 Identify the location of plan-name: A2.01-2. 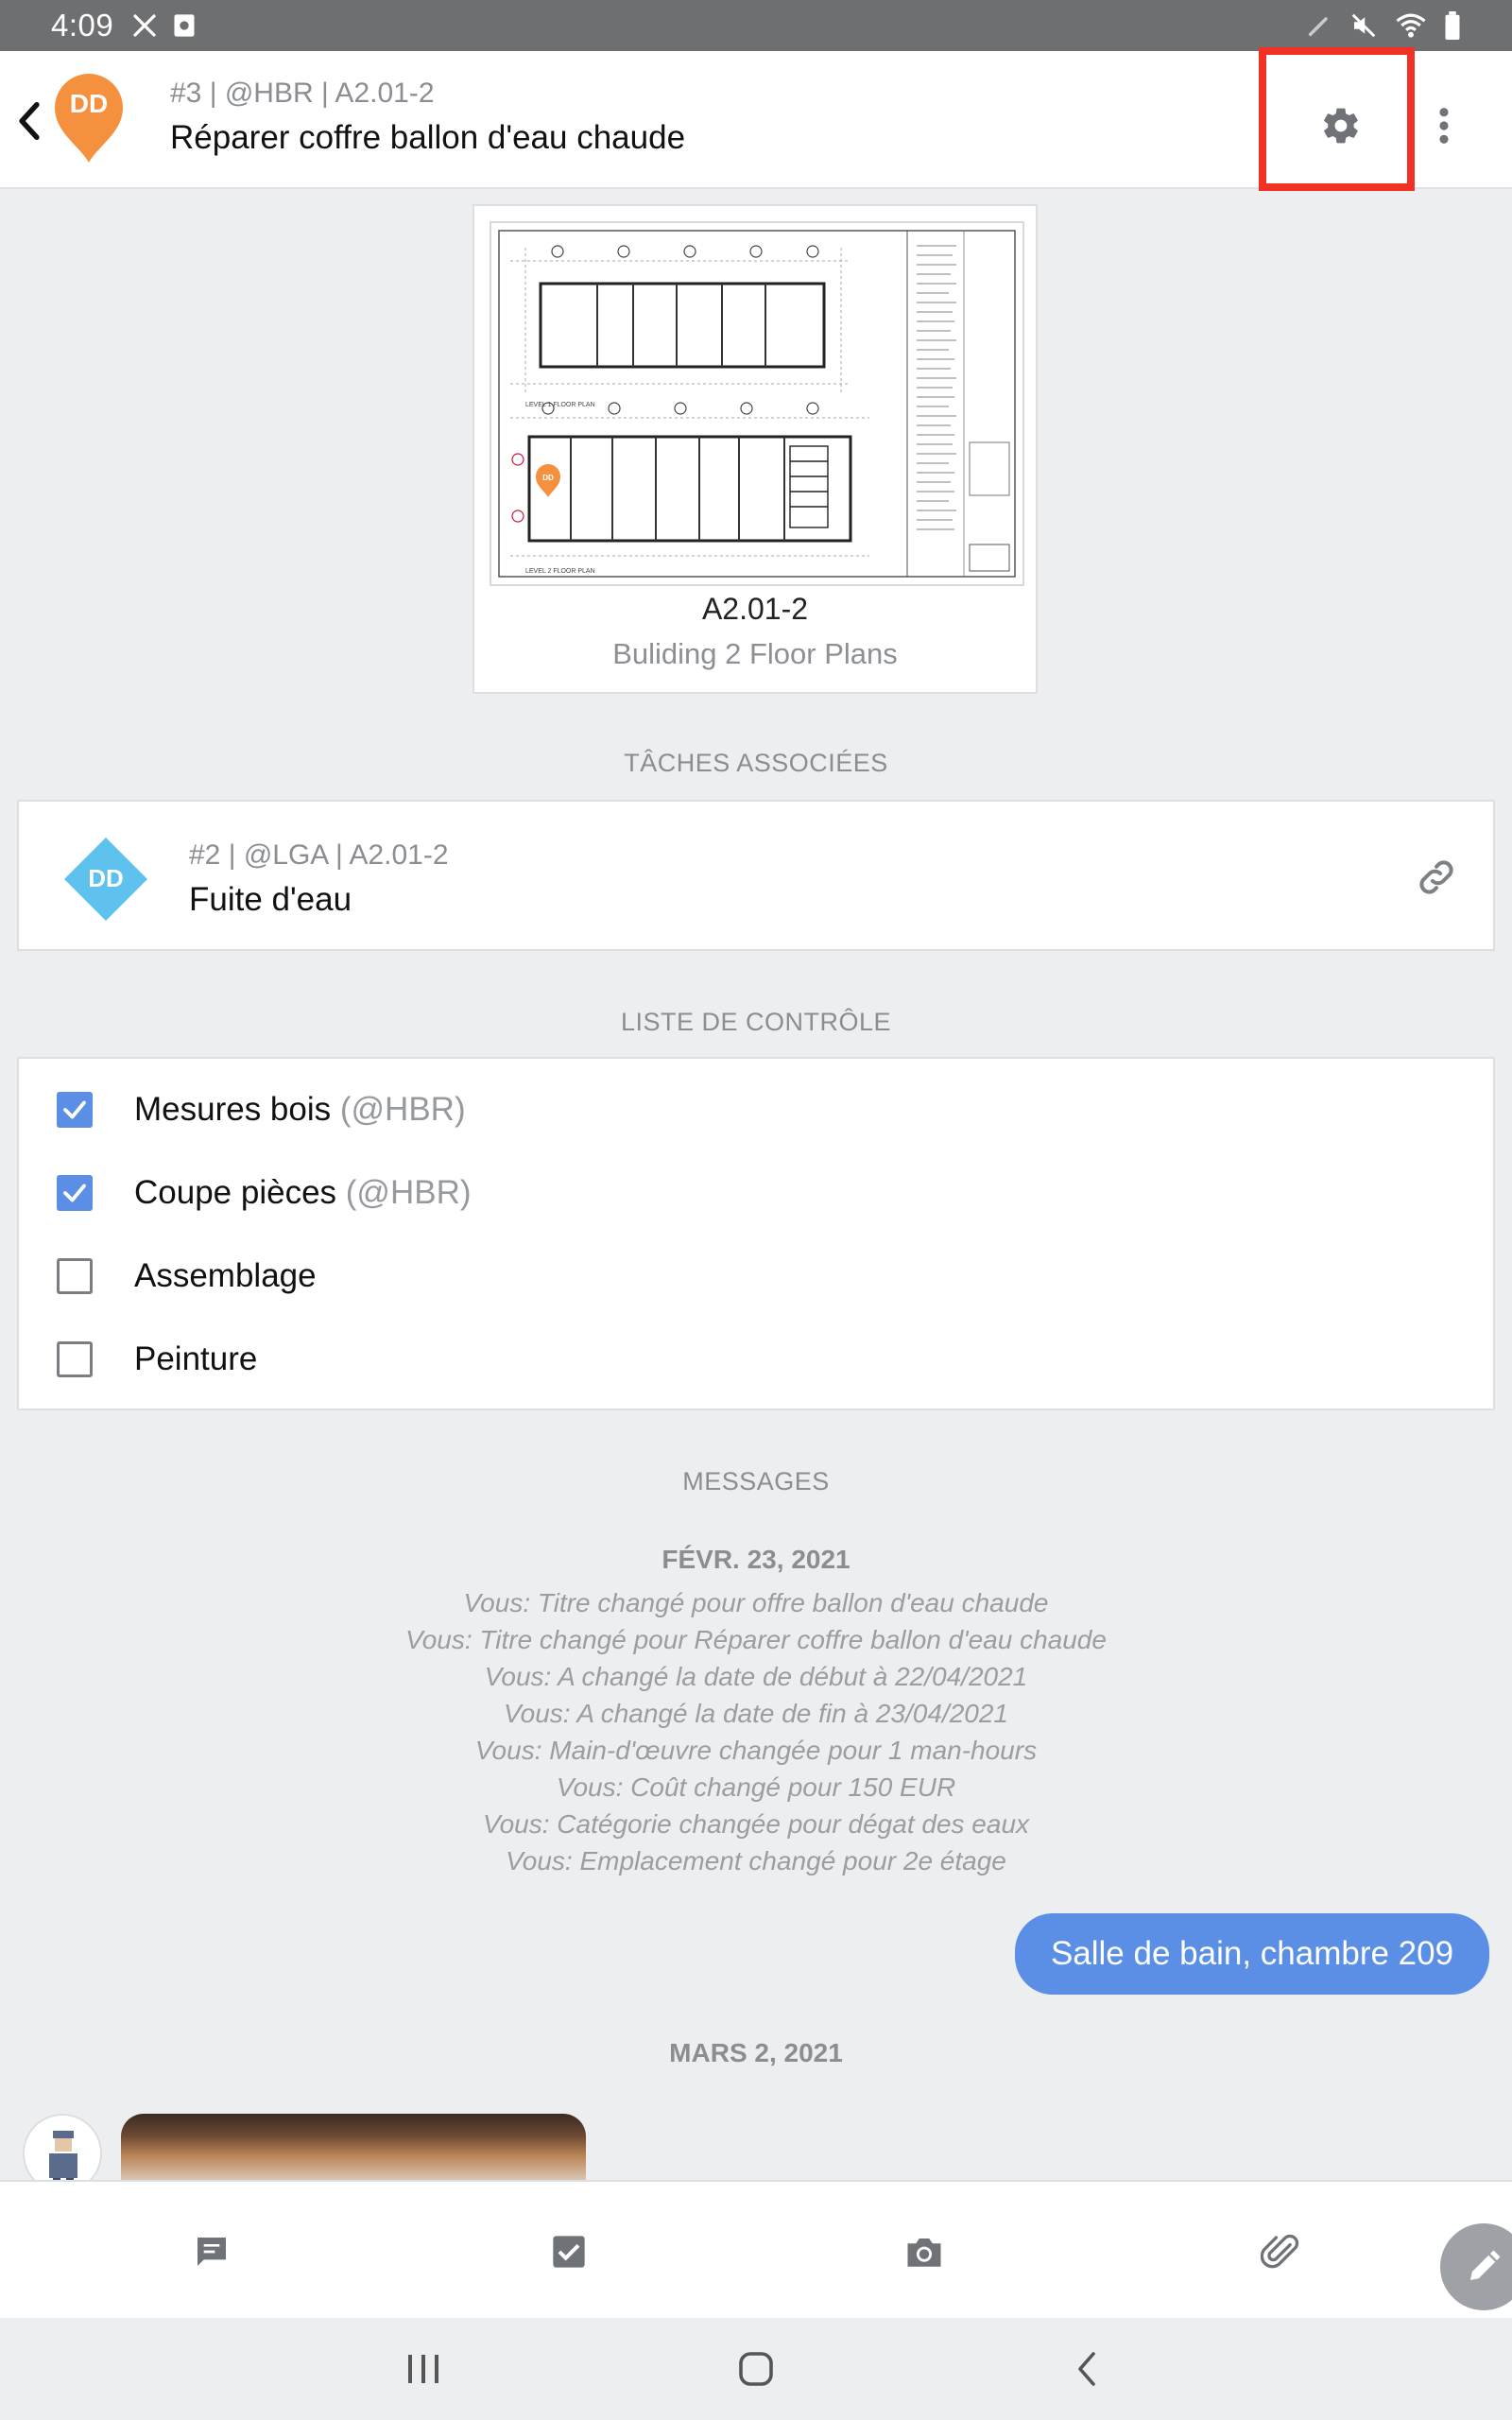
(755, 609).